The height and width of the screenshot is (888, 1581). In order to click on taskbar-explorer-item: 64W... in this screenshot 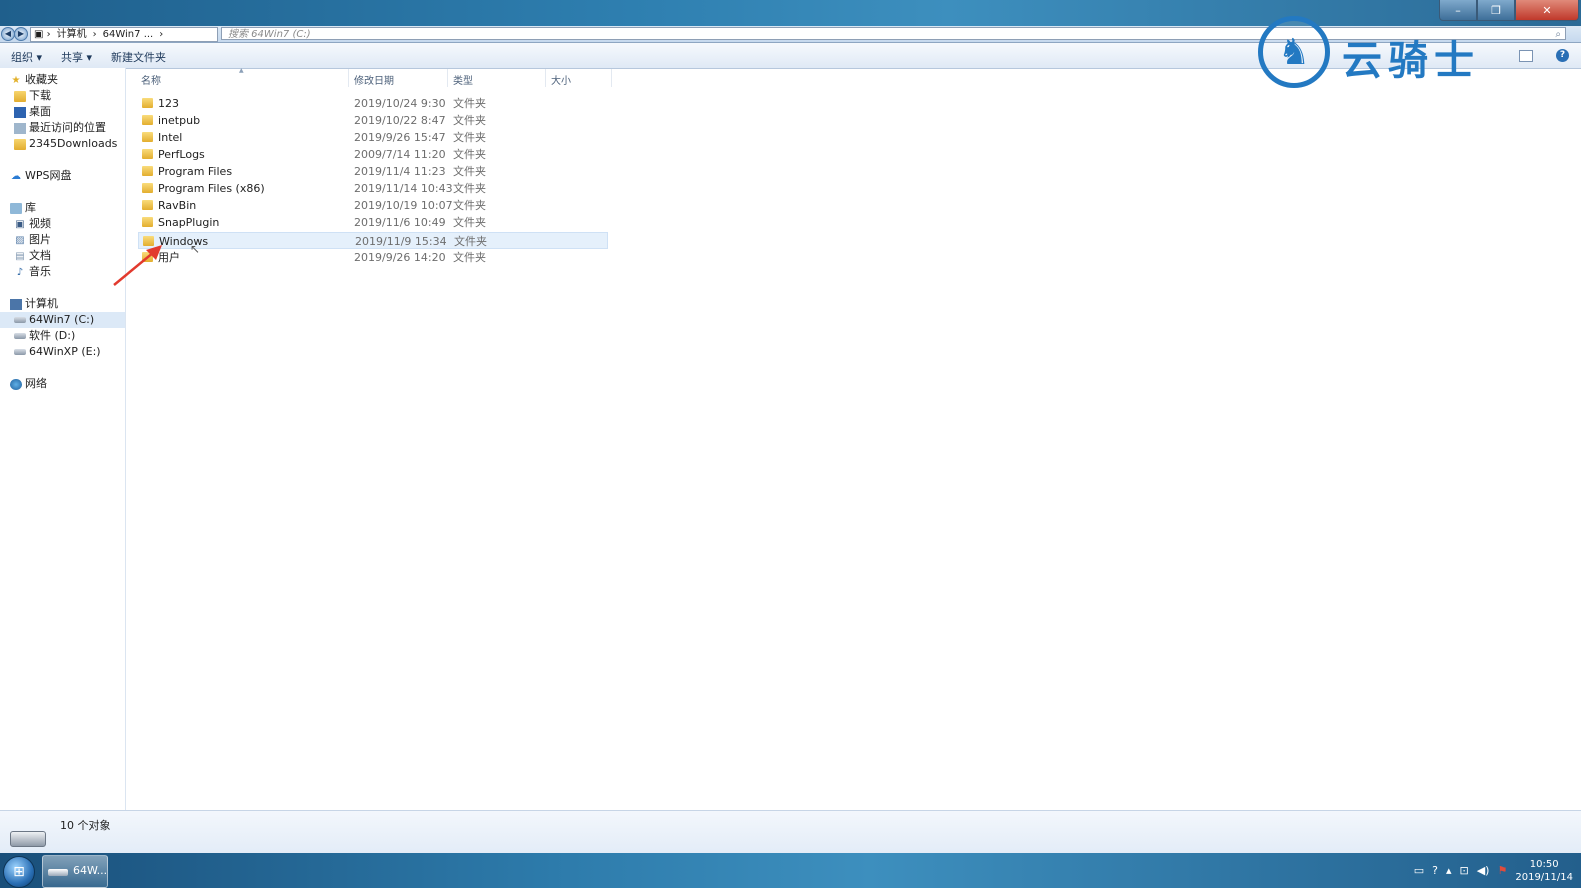, I will do `click(75, 871)`.